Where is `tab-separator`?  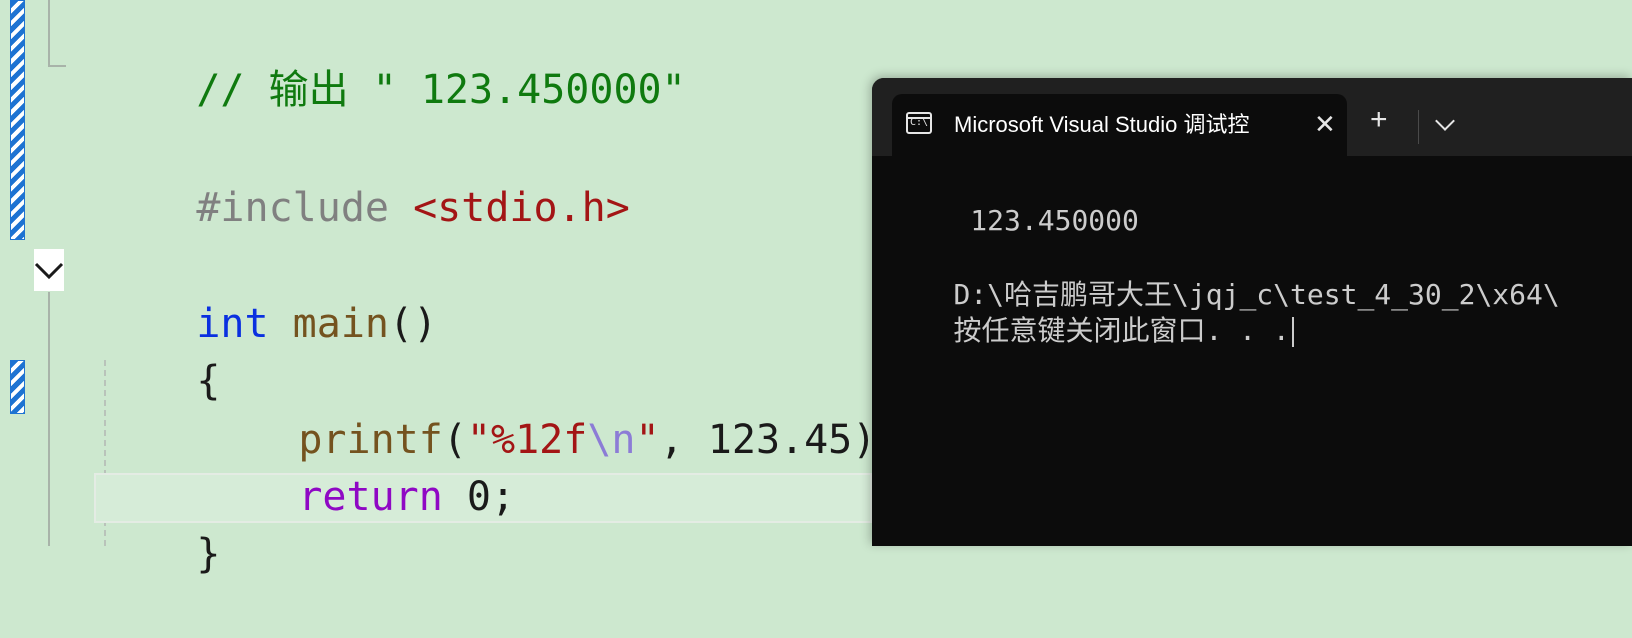 tab-separator is located at coordinates (1418, 127).